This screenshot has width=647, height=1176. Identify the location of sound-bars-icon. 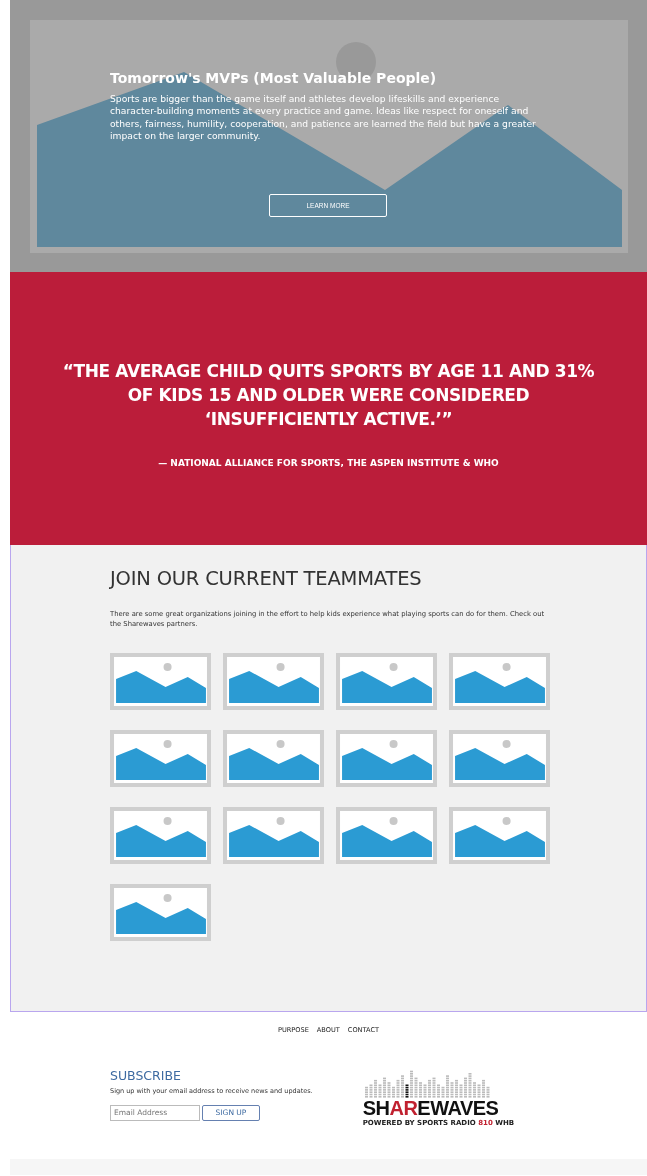
(427, 1083).